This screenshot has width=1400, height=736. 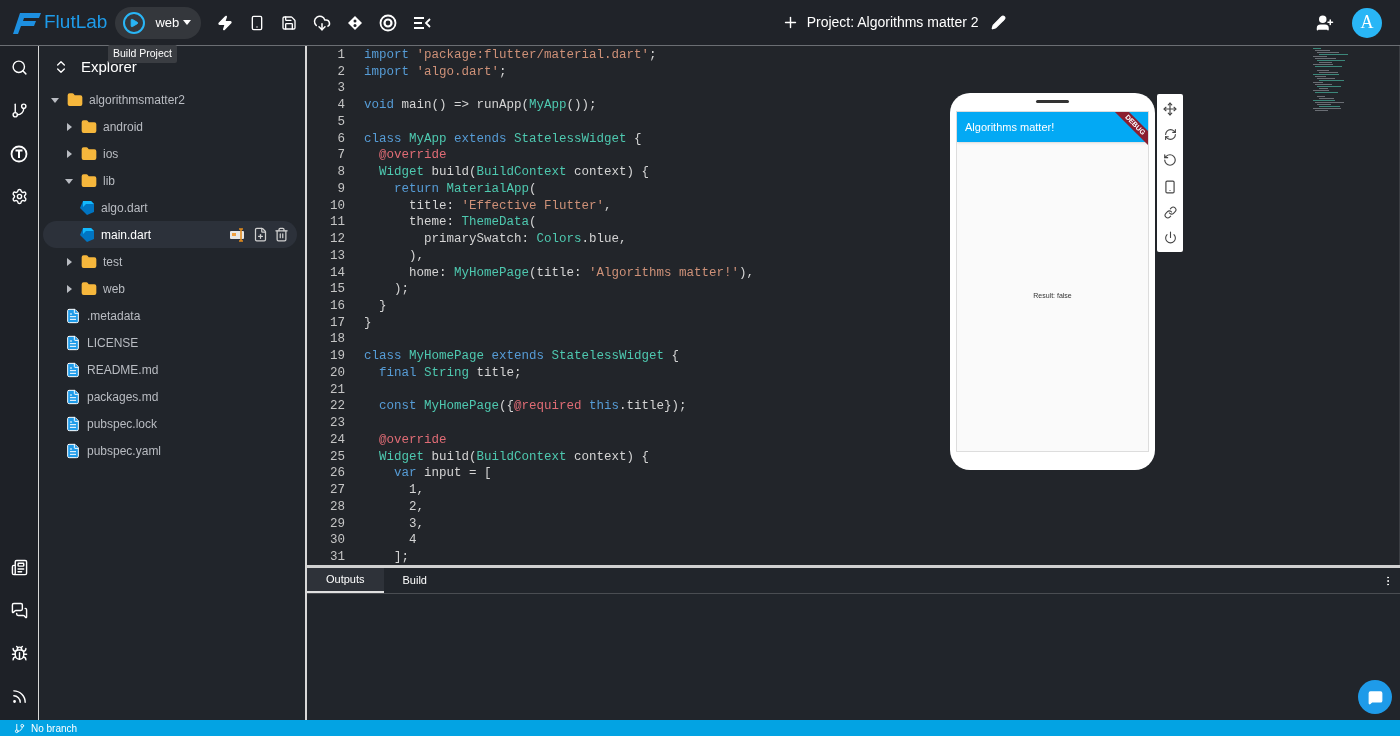 I want to click on code-line: 2,, so click(x=416, y=507).